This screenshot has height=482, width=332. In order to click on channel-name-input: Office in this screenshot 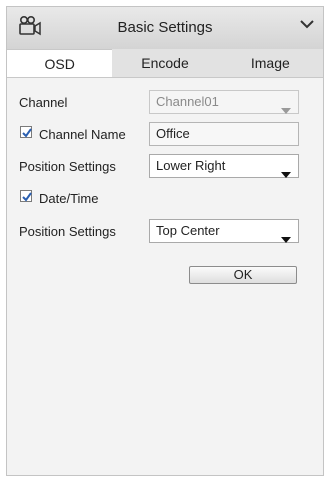, I will do `click(224, 134)`.